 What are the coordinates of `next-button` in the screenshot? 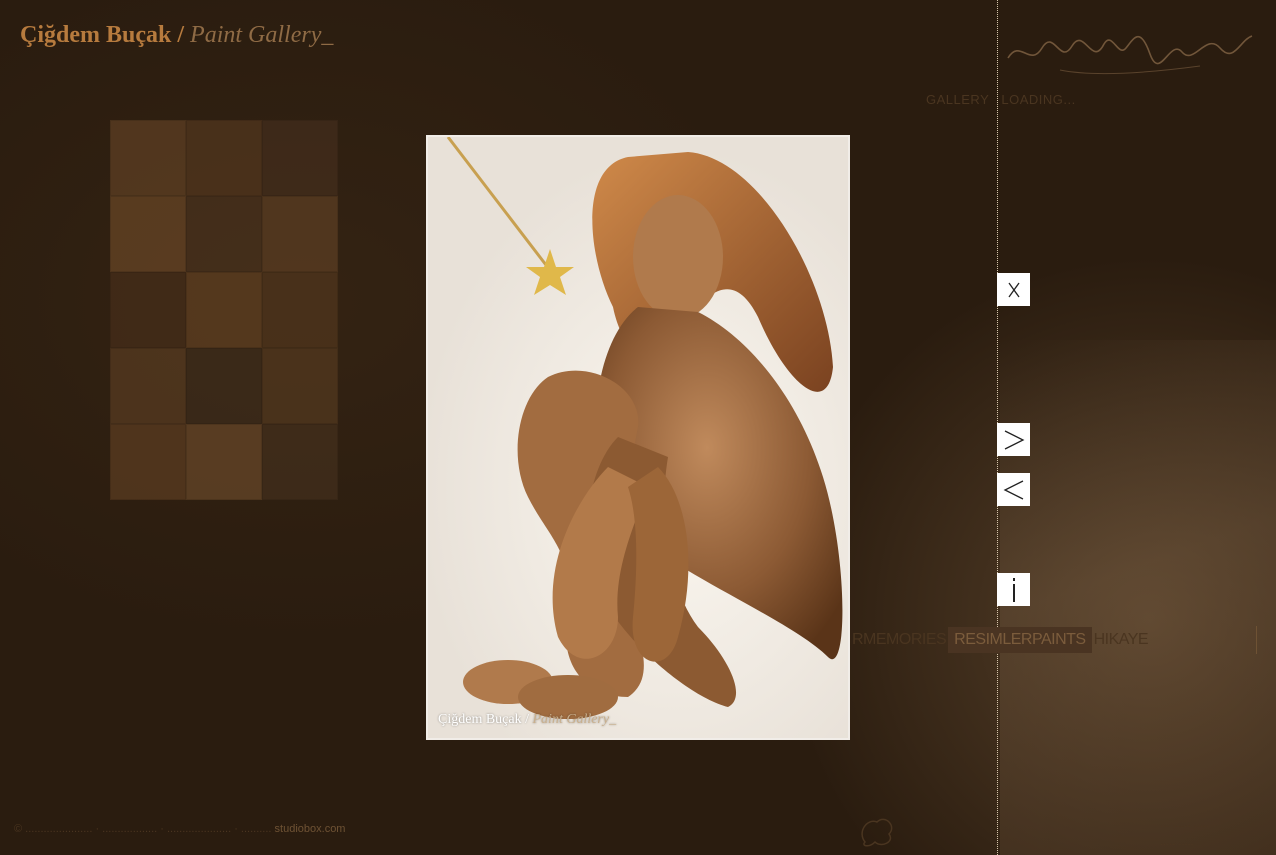 It's located at (1013, 439).